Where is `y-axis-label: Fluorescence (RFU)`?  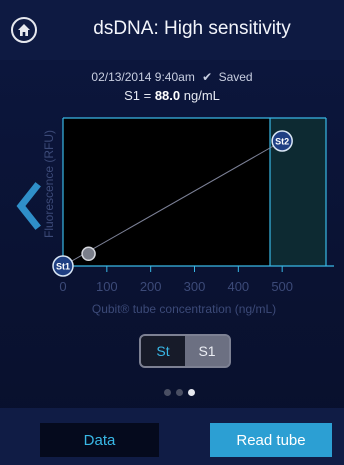 y-axis-label: Fluorescence (RFU) is located at coordinates (49, 184).